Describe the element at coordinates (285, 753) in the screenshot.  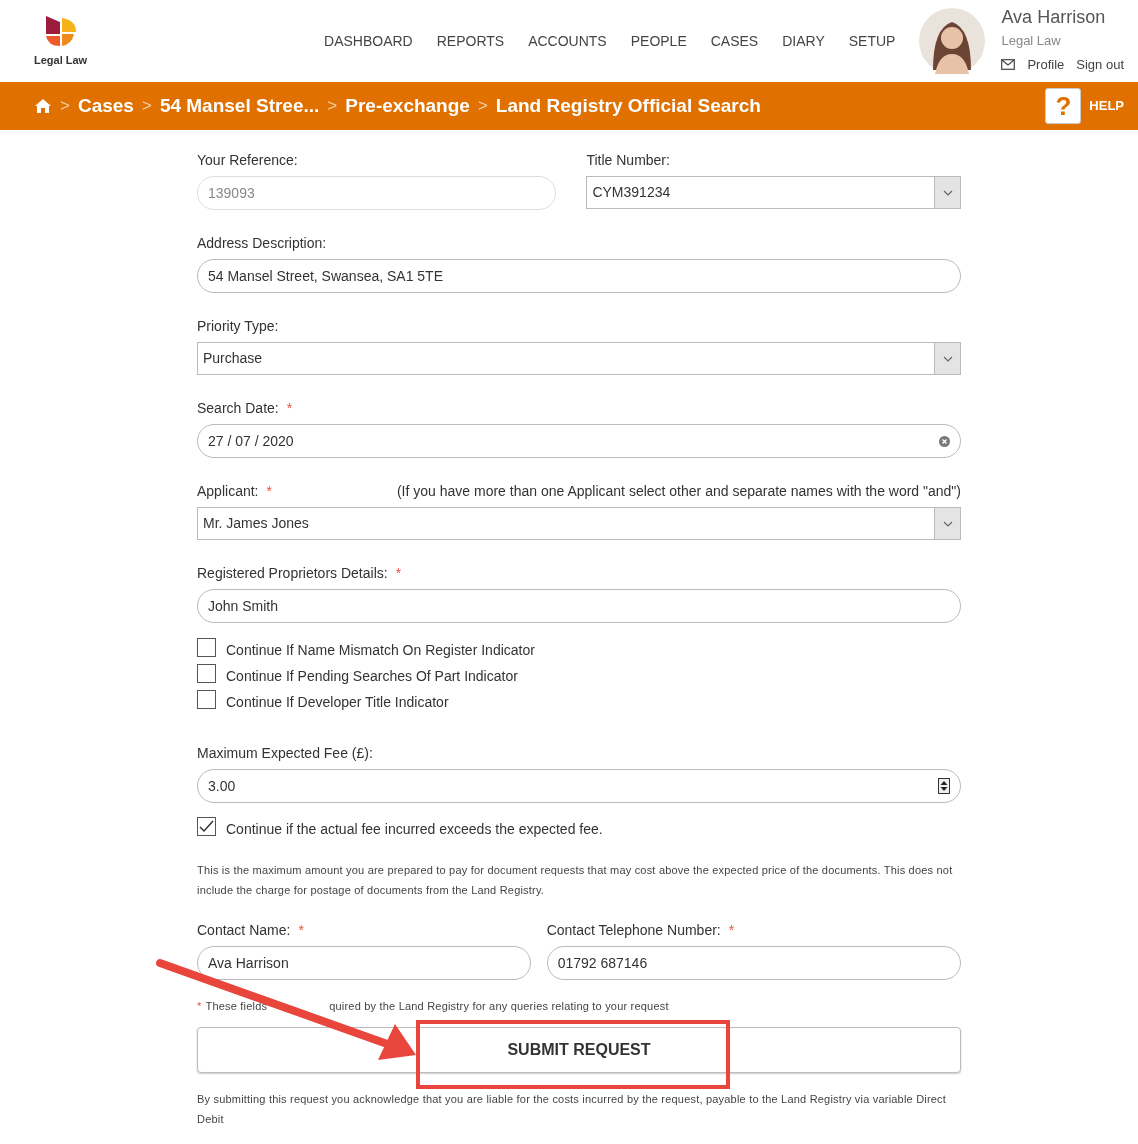
I see `field-label: Maximum Expected Fee (£):` at that location.